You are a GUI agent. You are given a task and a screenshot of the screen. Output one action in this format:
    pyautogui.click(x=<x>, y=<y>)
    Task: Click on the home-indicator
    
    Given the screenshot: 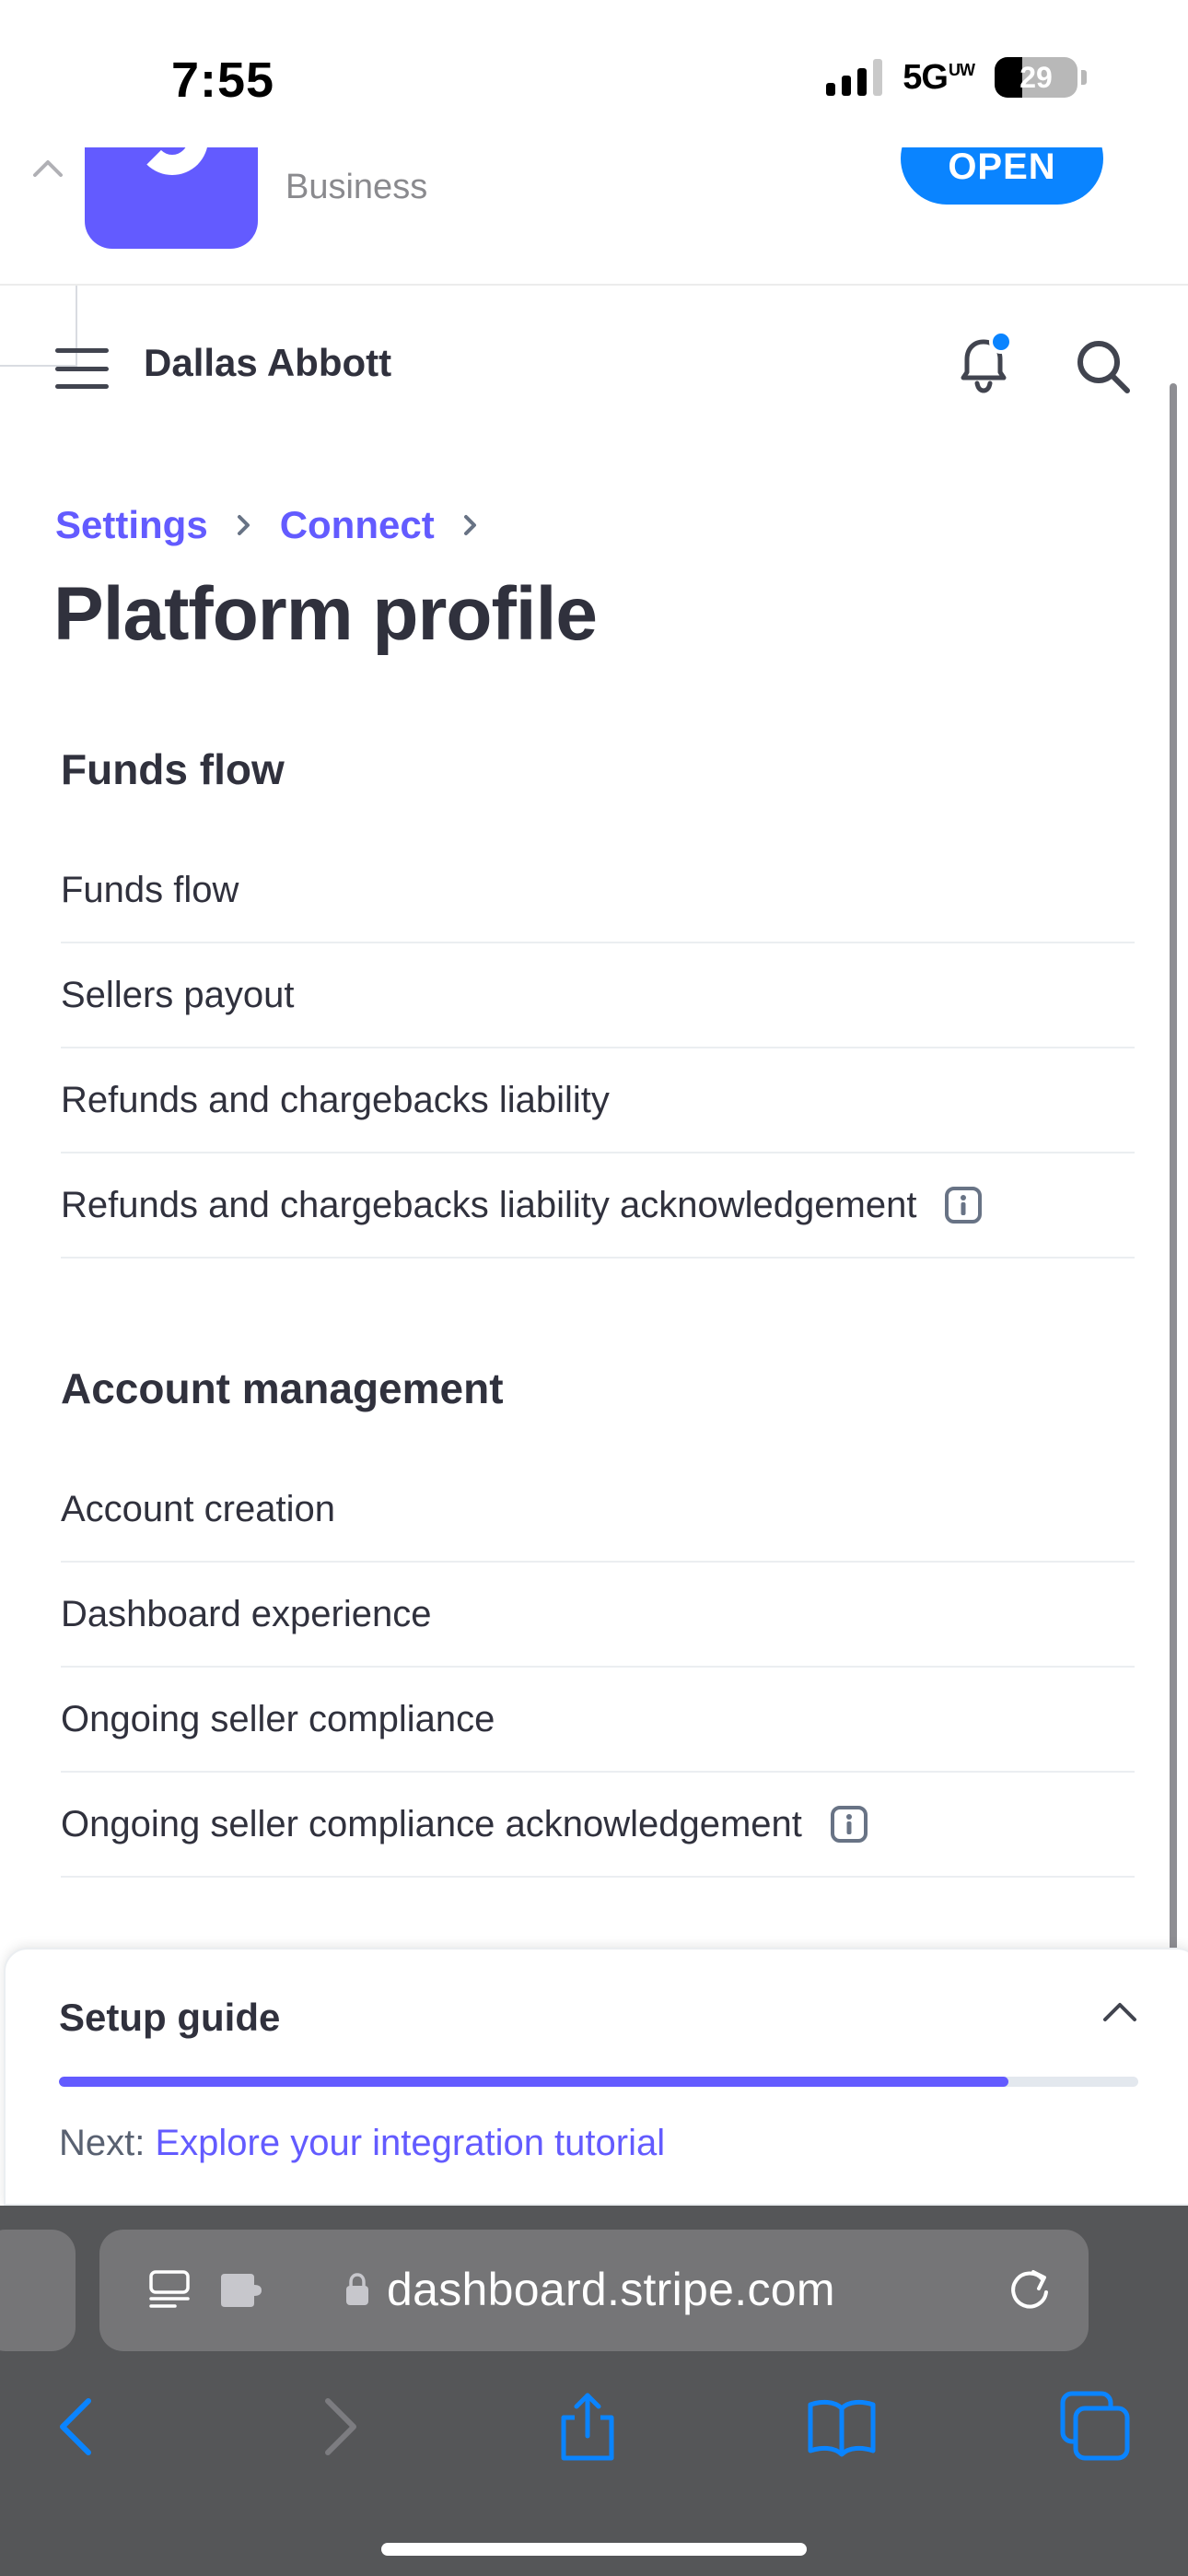 What is the action you would take?
    pyautogui.click(x=594, y=2549)
    